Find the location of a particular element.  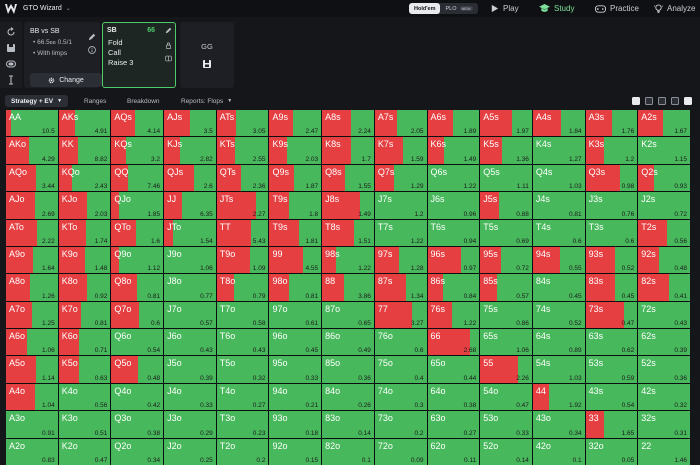

gto-wizard-logo-icon is located at coordinates (11, 9).